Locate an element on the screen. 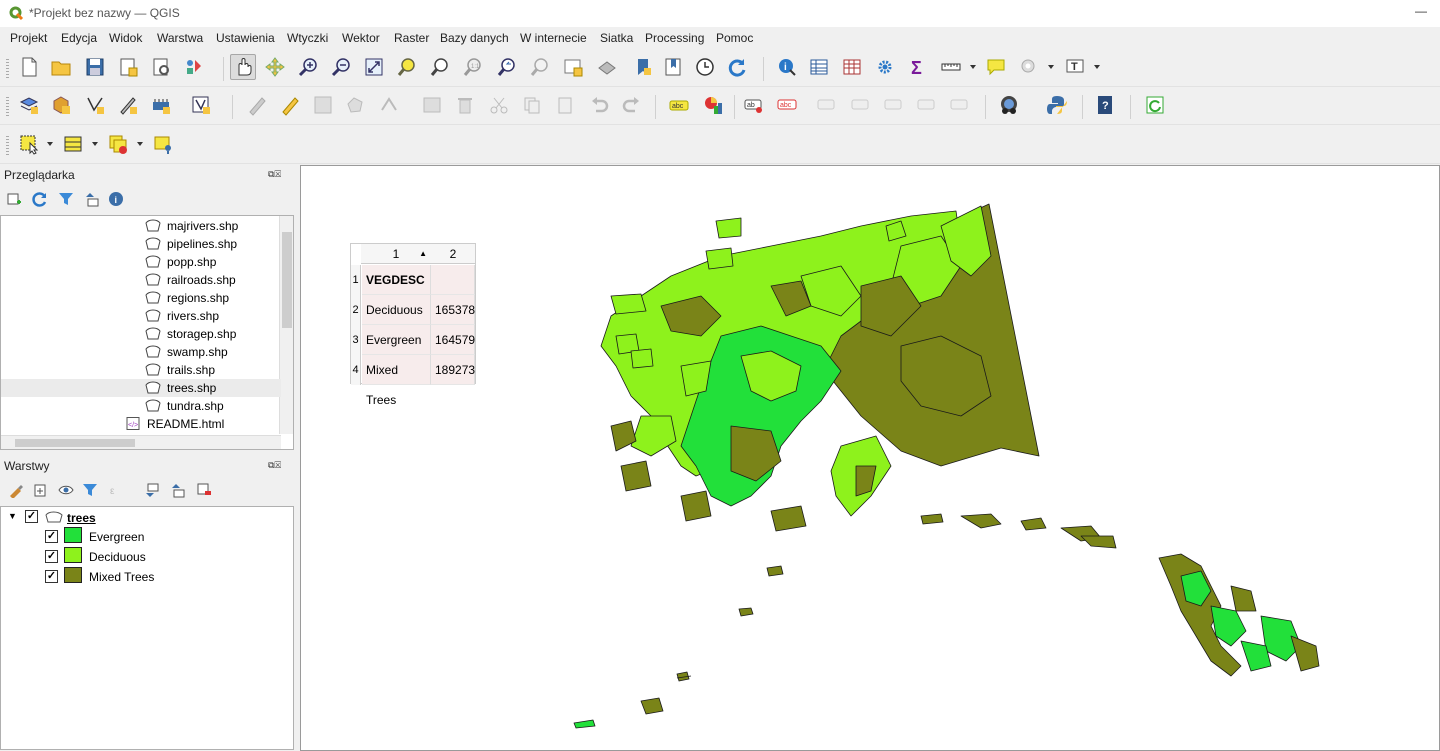 The height and width of the screenshot is (751, 1440). bookmarks-icon is located at coordinates (673, 67).